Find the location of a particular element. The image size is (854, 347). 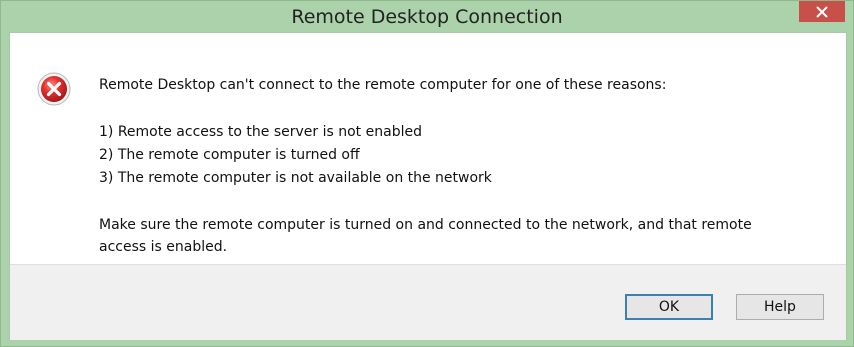

advice-text-line-2: access is enabled. is located at coordinates (163, 247).